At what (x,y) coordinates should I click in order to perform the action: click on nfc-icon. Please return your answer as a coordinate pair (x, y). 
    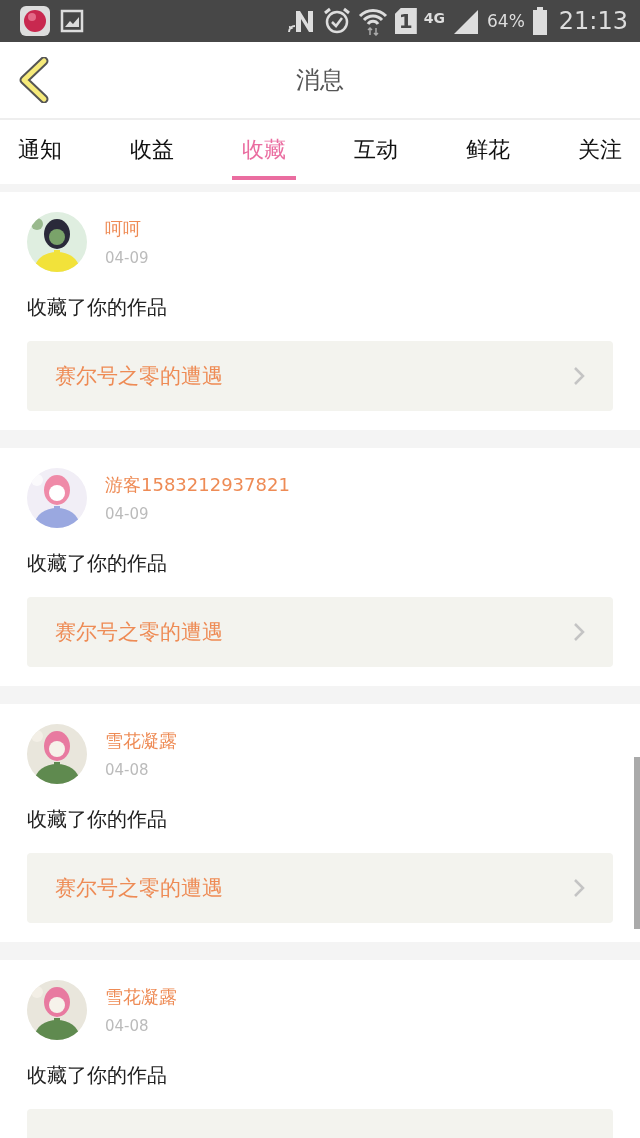
    Looking at the image, I should click on (301, 21).